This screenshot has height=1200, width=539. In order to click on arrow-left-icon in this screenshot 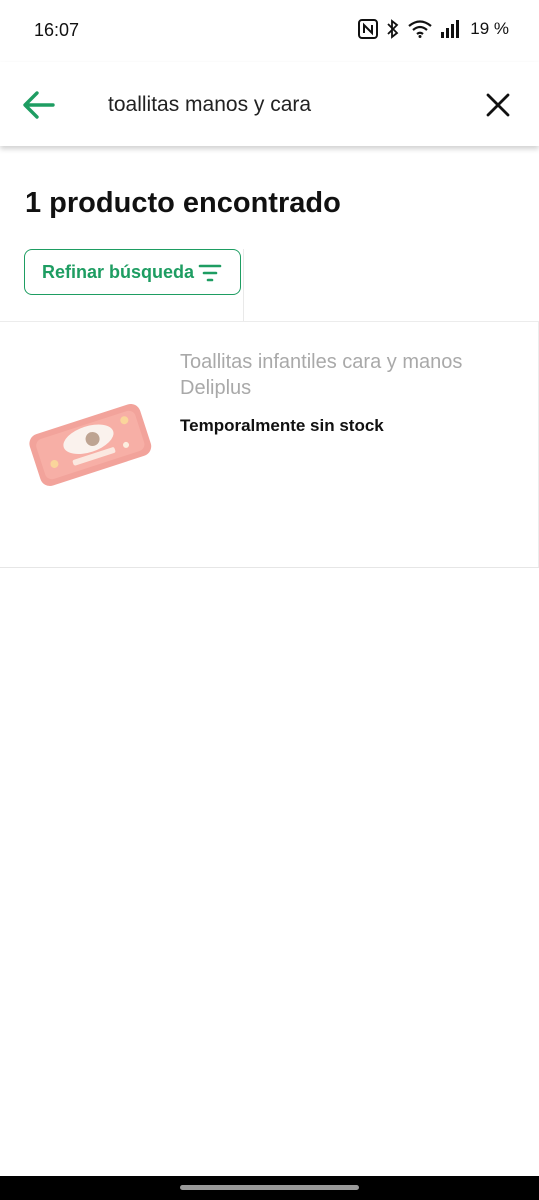, I will do `click(39, 105)`.